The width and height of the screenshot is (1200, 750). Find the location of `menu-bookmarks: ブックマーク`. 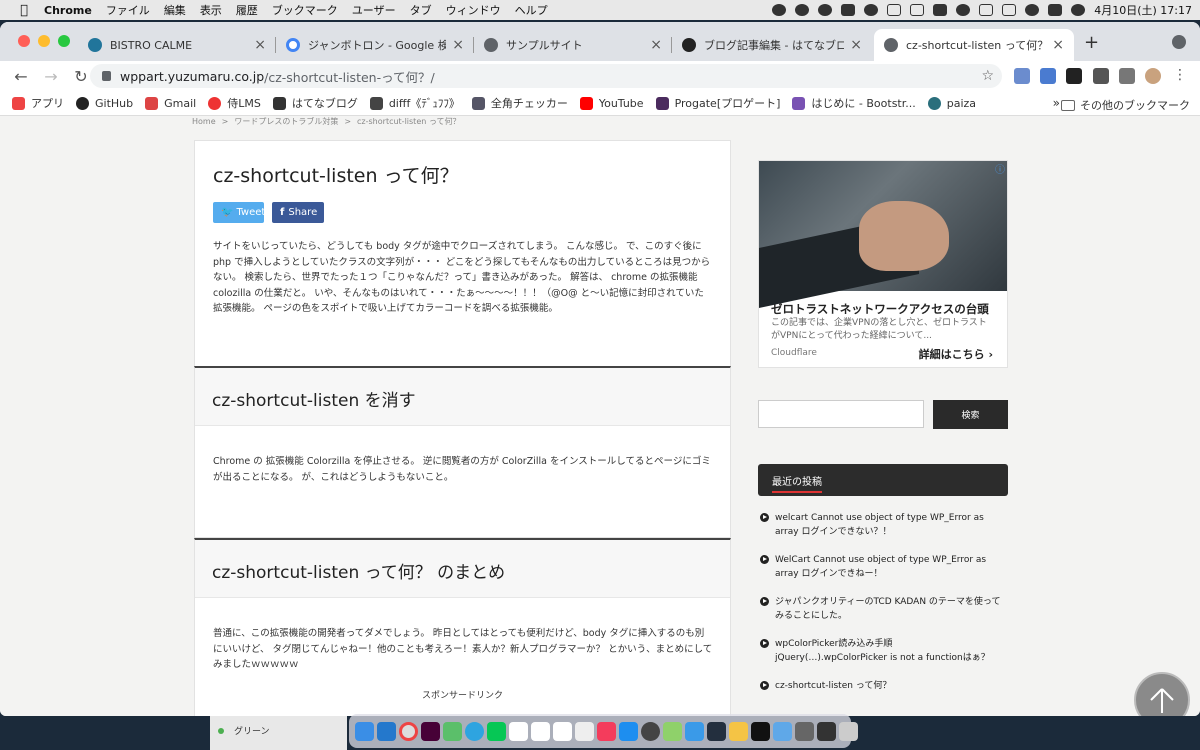

menu-bookmarks: ブックマーク is located at coordinates (305, 10).